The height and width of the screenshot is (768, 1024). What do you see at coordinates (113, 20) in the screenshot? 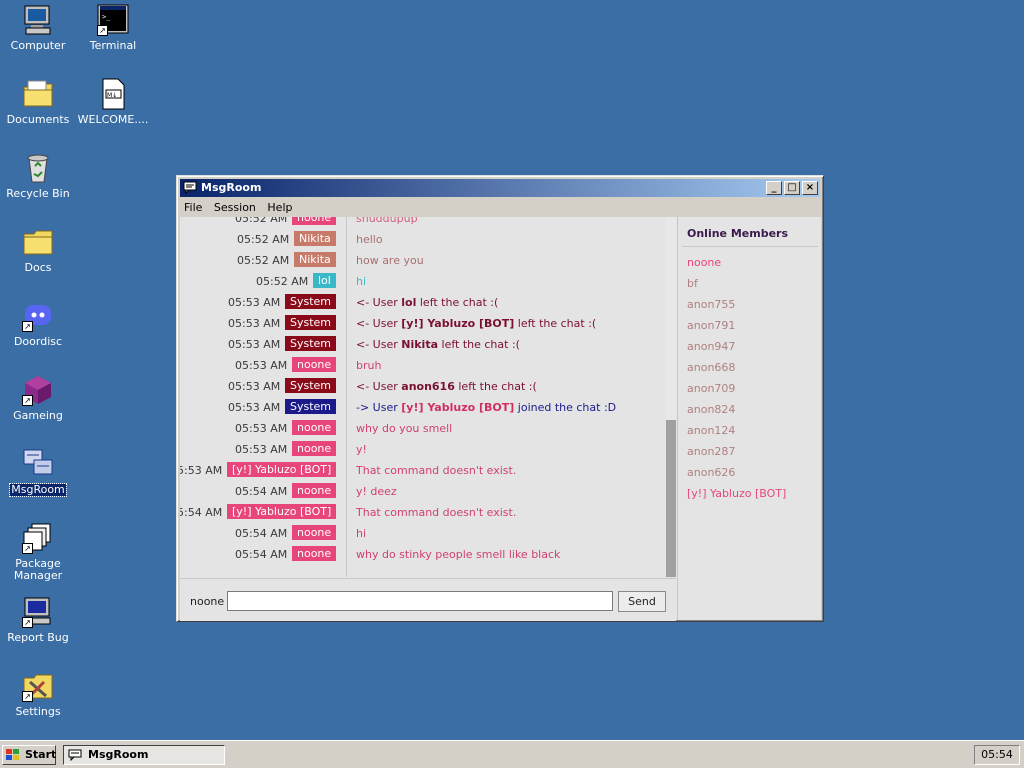
I see `terminal-icon: >_ ↗` at bounding box center [113, 20].